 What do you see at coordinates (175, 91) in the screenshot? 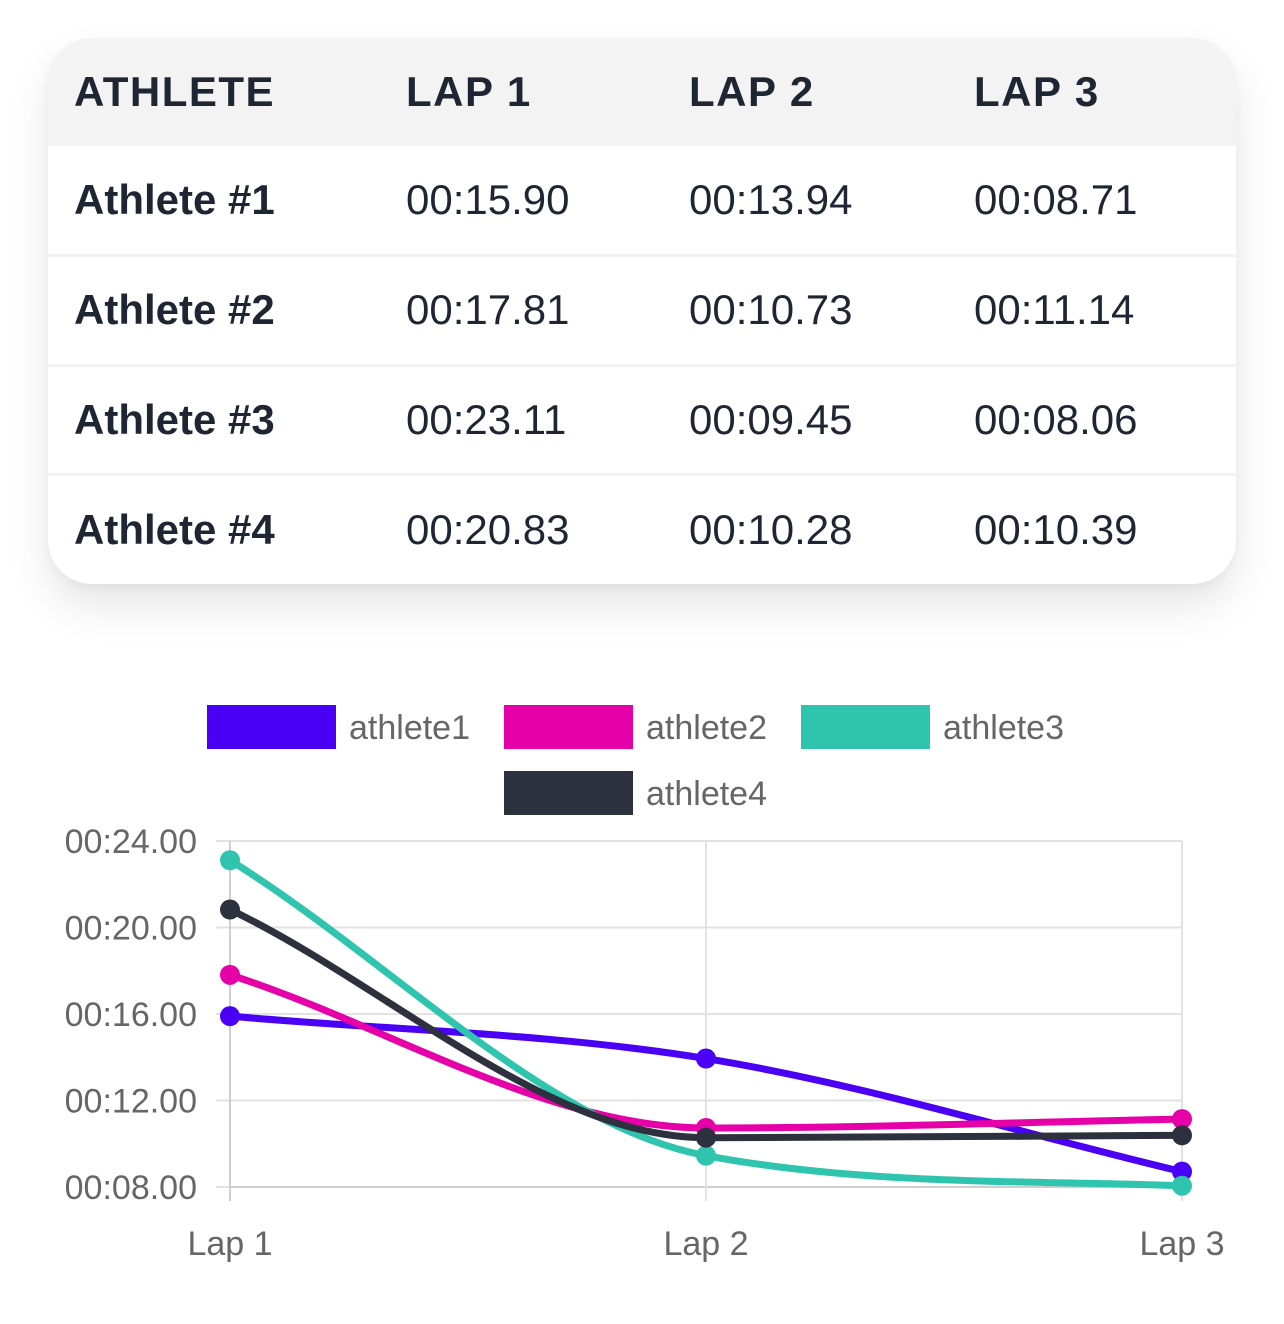
I see `header-athlete: ATHLETE` at bounding box center [175, 91].